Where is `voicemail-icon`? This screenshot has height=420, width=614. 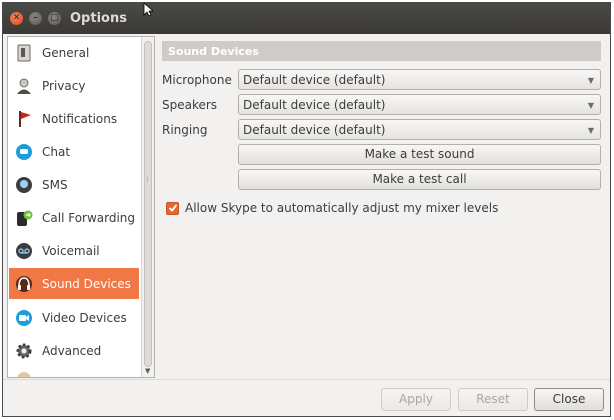 voicemail-icon is located at coordinates (24, 251).